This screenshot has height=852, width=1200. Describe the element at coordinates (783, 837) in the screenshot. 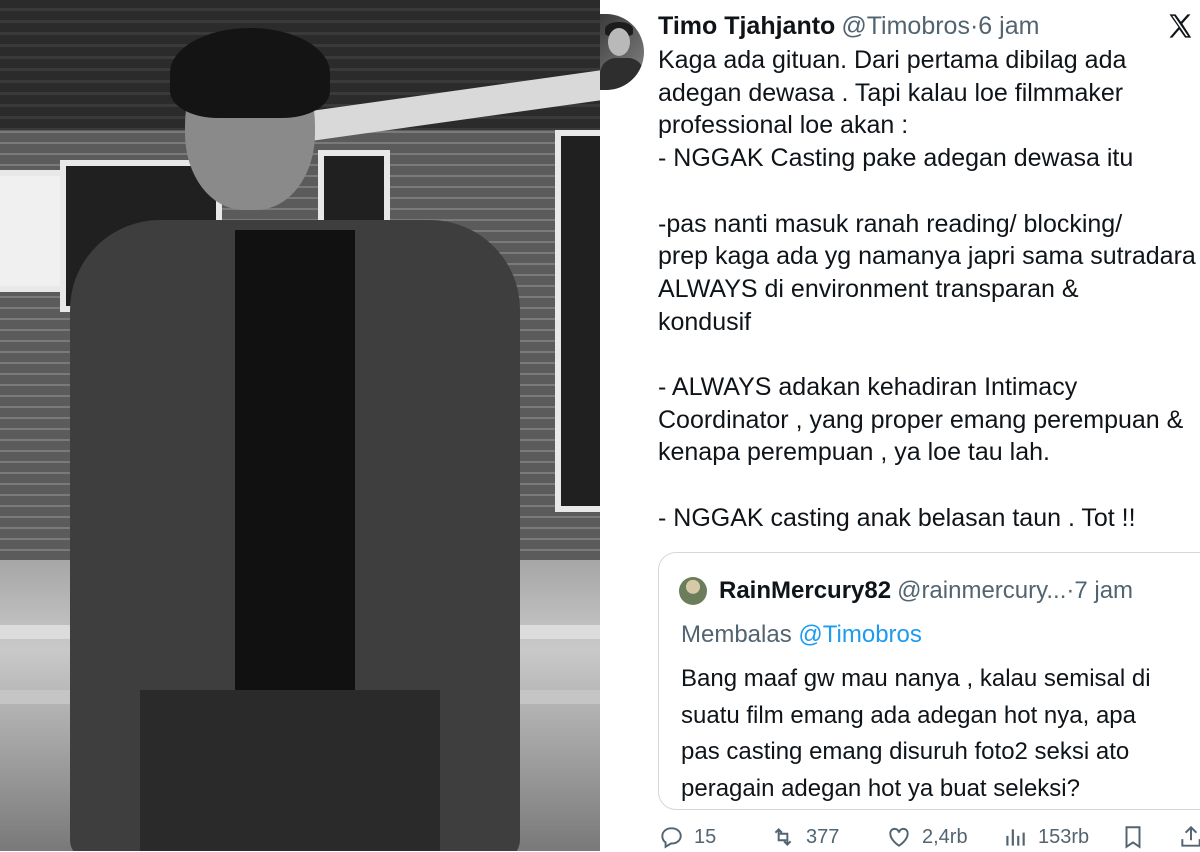

I see `repost-icon` at that location.